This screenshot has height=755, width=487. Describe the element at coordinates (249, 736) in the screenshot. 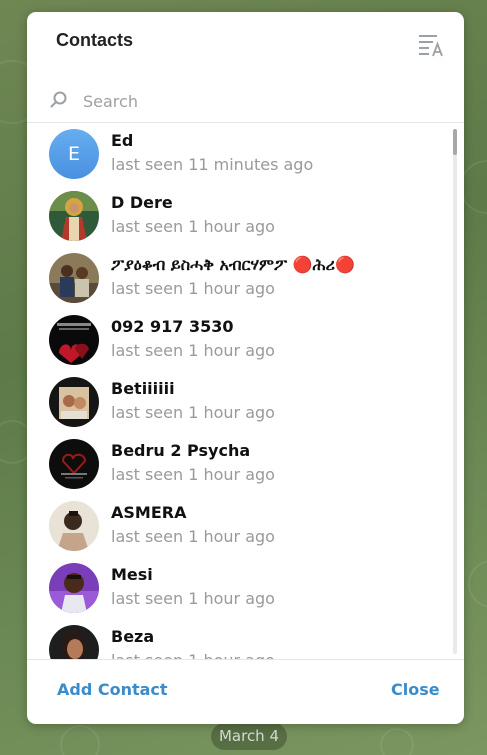

I see `date-separator: March 4` at that location.